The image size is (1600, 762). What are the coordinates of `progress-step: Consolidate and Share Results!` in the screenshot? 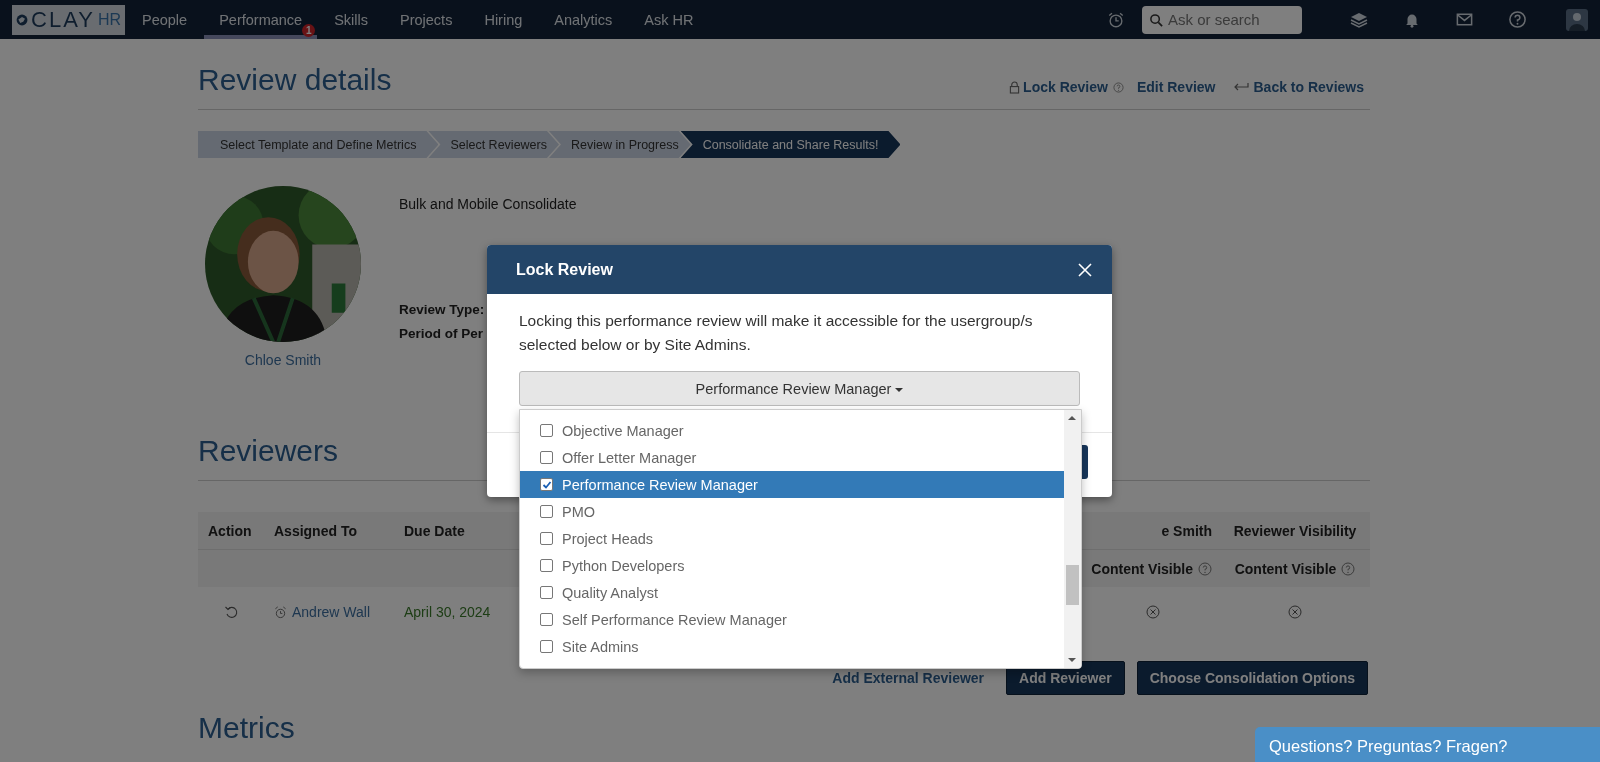 It's located at (790, 144).